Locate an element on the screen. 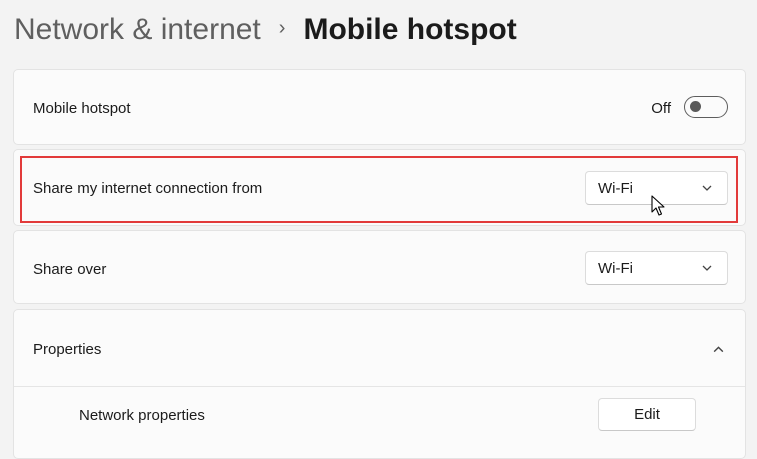  mobile-hotspot-label: Mobile hotspot is located at coordinates (82, 108).